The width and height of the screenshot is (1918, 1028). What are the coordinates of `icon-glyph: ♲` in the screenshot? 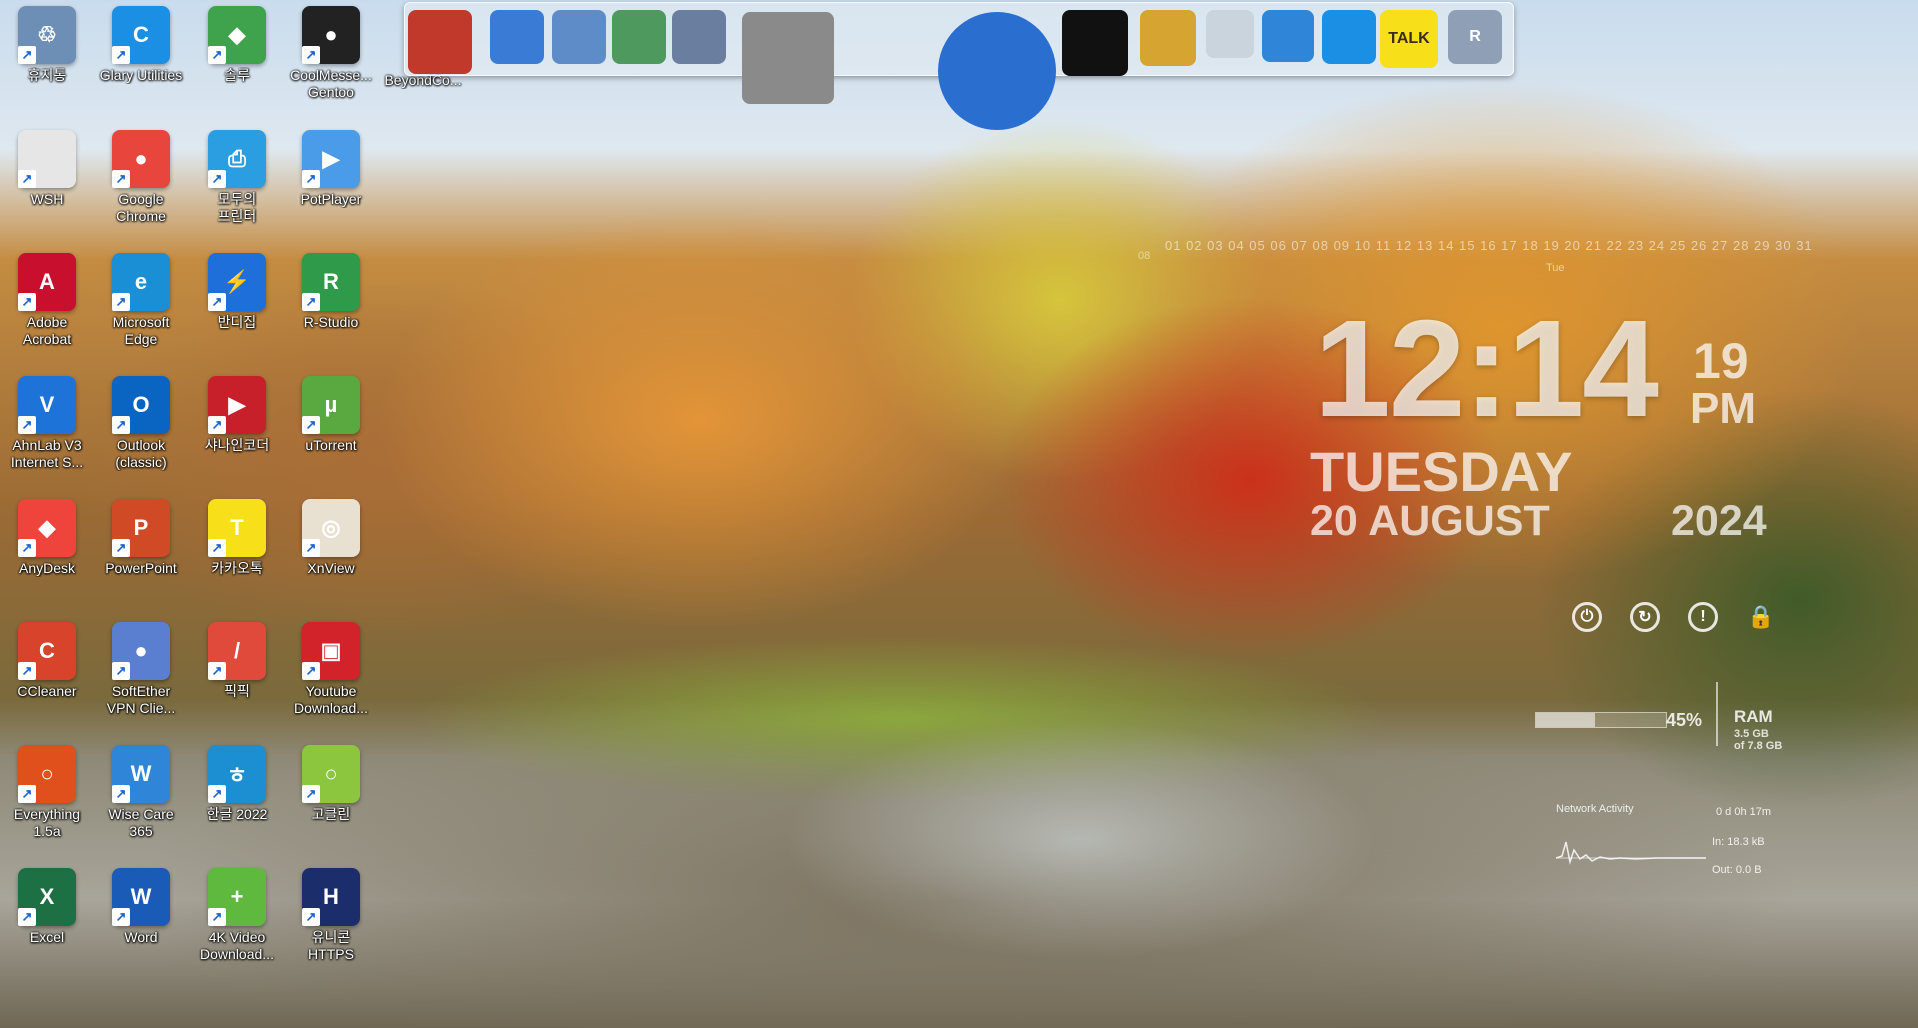 It's located at (47, 34).